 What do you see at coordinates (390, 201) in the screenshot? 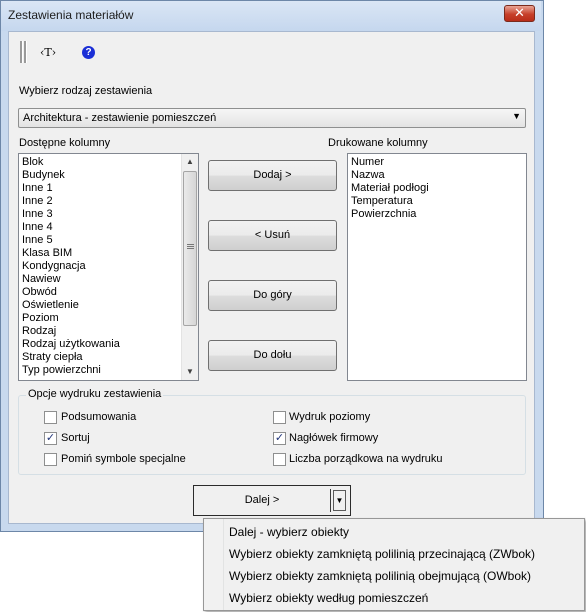
I see `printed-list-item: Temperatura` at bounding box center [390, 201].